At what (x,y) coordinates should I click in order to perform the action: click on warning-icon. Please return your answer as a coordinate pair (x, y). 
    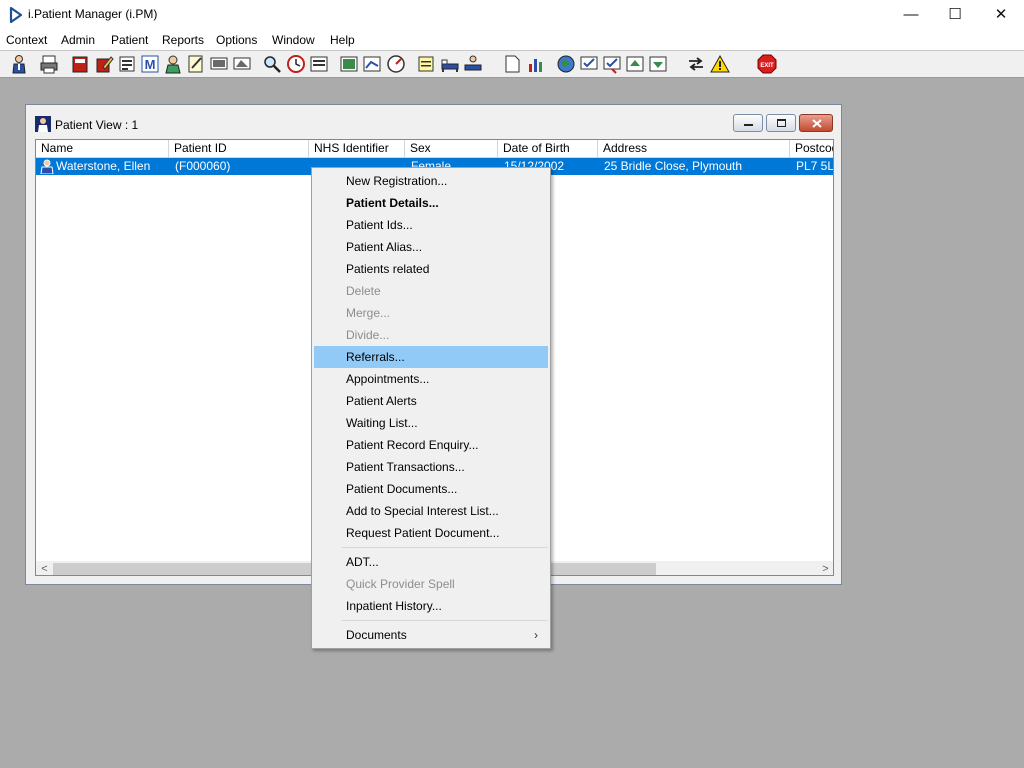
    Looking at the image, I should click on (720, 64).